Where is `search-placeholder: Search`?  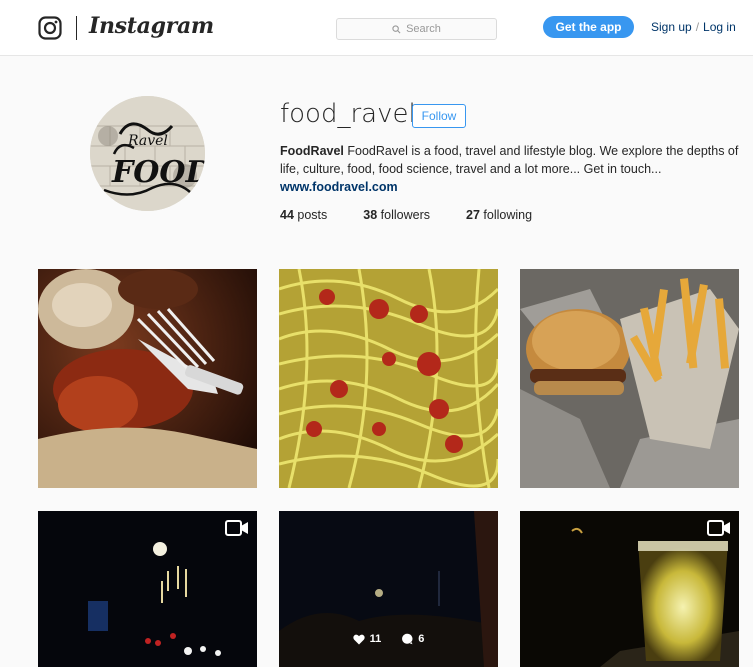 search-placeholder: Search is located at coordinates (423, 29).